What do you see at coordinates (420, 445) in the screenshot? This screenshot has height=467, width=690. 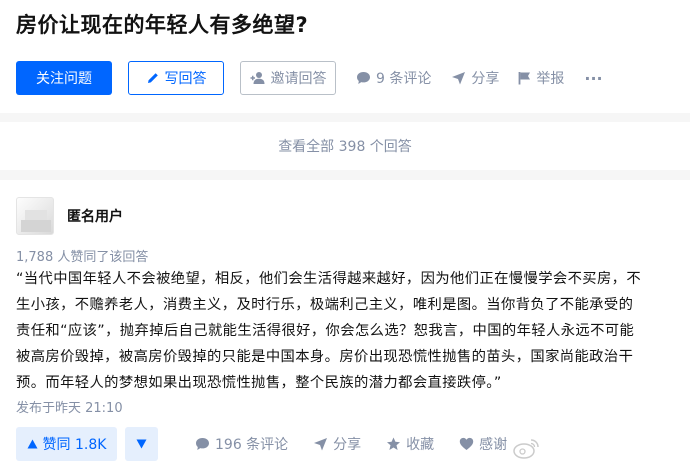 I see `favorite-label: 收藏` at bounding box center [420, 445].